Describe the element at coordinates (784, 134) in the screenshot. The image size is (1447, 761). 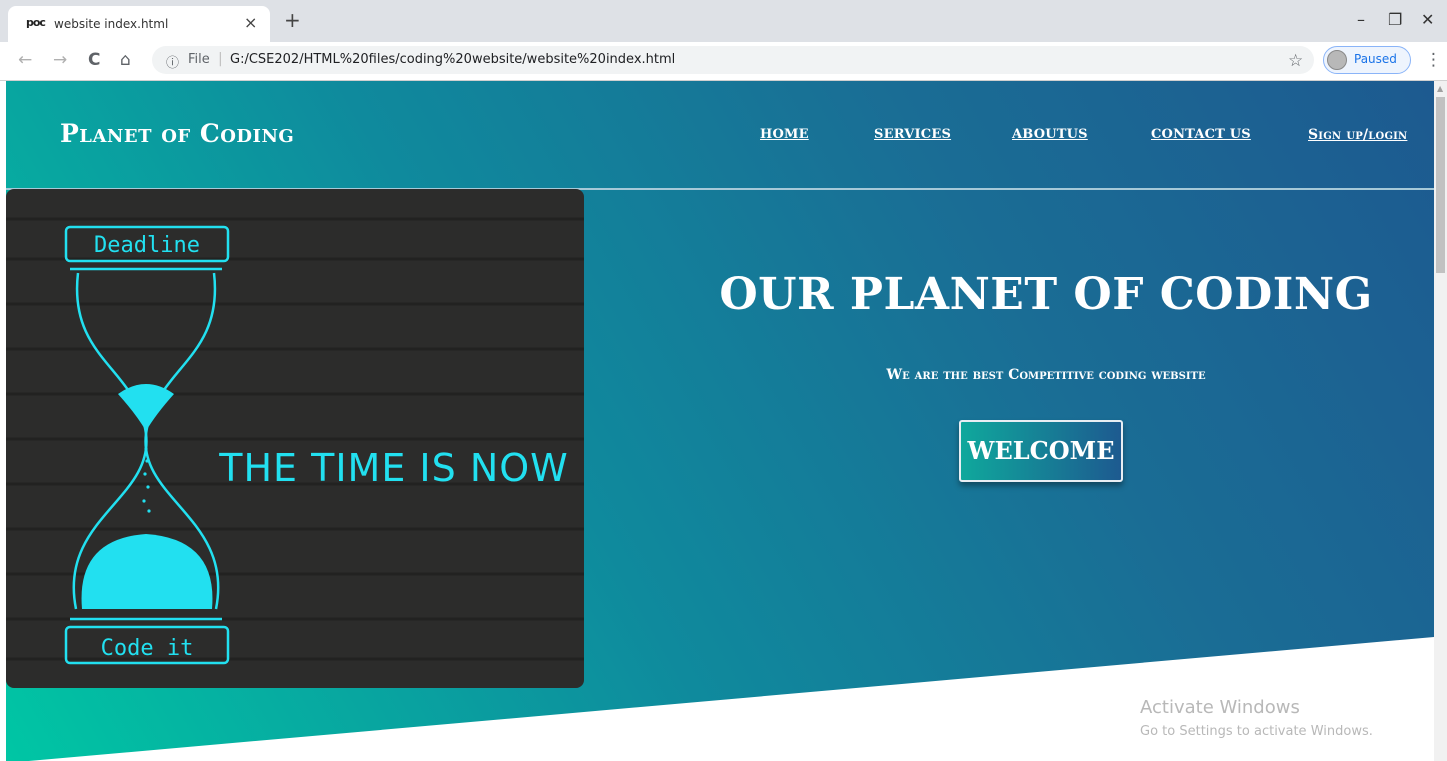
I see `nav-home: HOME` at that location.